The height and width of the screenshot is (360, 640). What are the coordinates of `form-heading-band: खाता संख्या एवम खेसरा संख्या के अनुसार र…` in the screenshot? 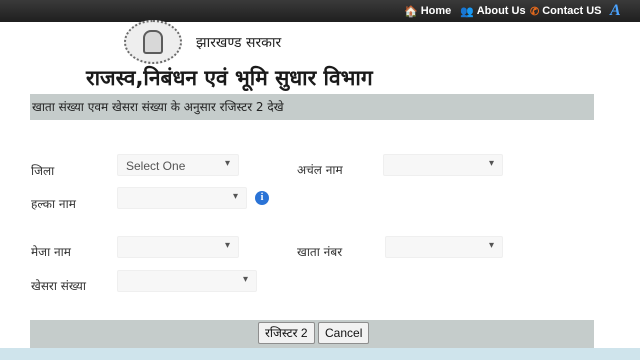 It's located at (312, 107).